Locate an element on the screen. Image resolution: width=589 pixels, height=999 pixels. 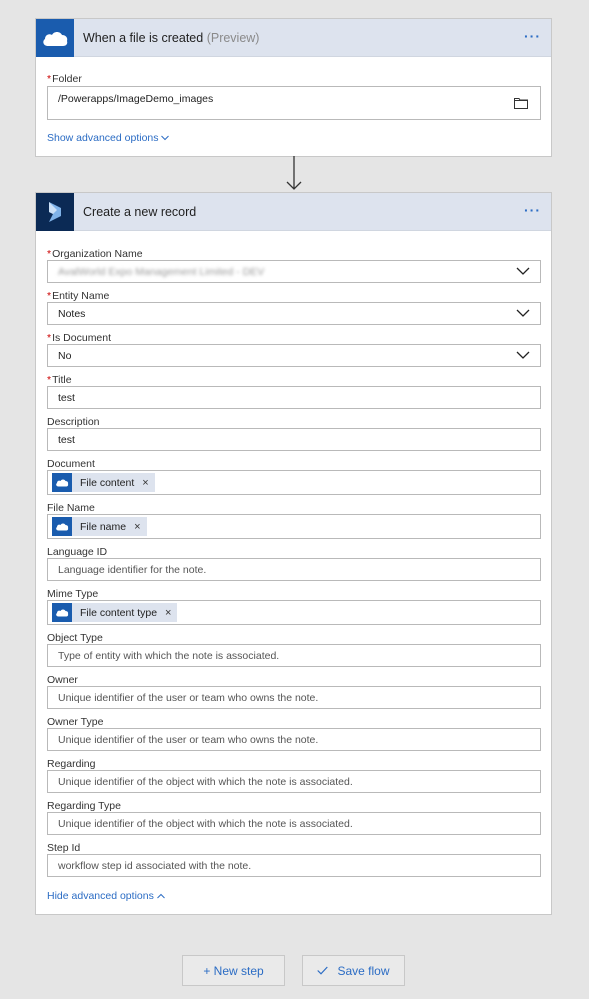
dynamics-icon is located at coordinates (55, 211).